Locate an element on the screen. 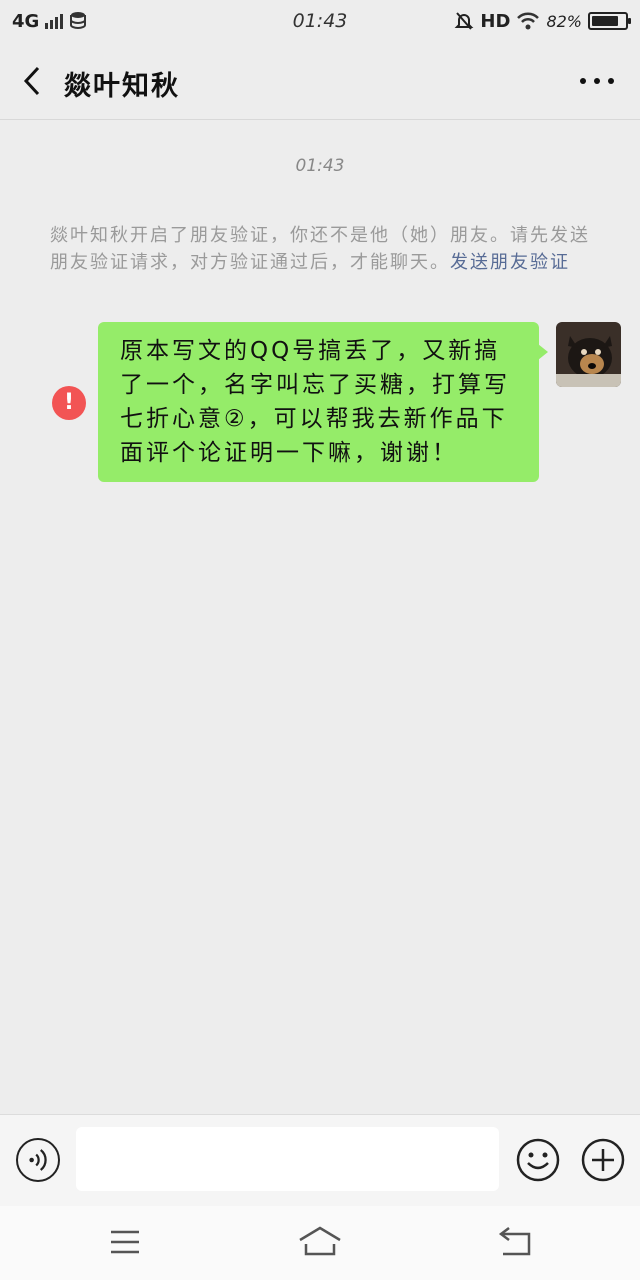 Image resolution: width=640 pixels, height=1280 pixels. chat-title: 燚叶知秋 is located at coordinates (122, 86).